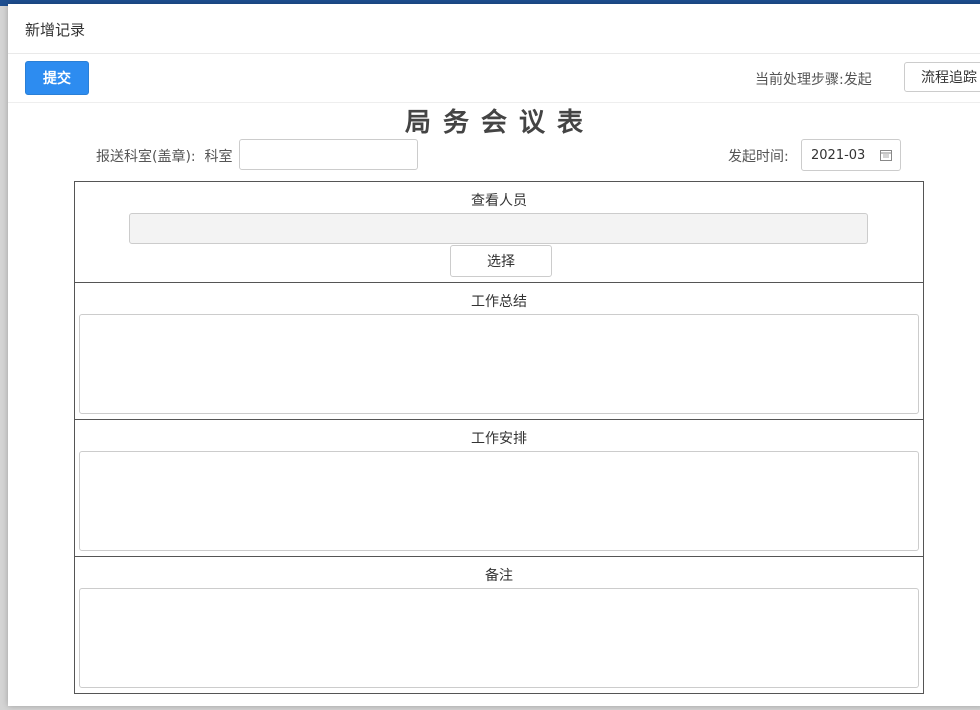  I want to click on current-step-value: 发起, so click(857, 80).